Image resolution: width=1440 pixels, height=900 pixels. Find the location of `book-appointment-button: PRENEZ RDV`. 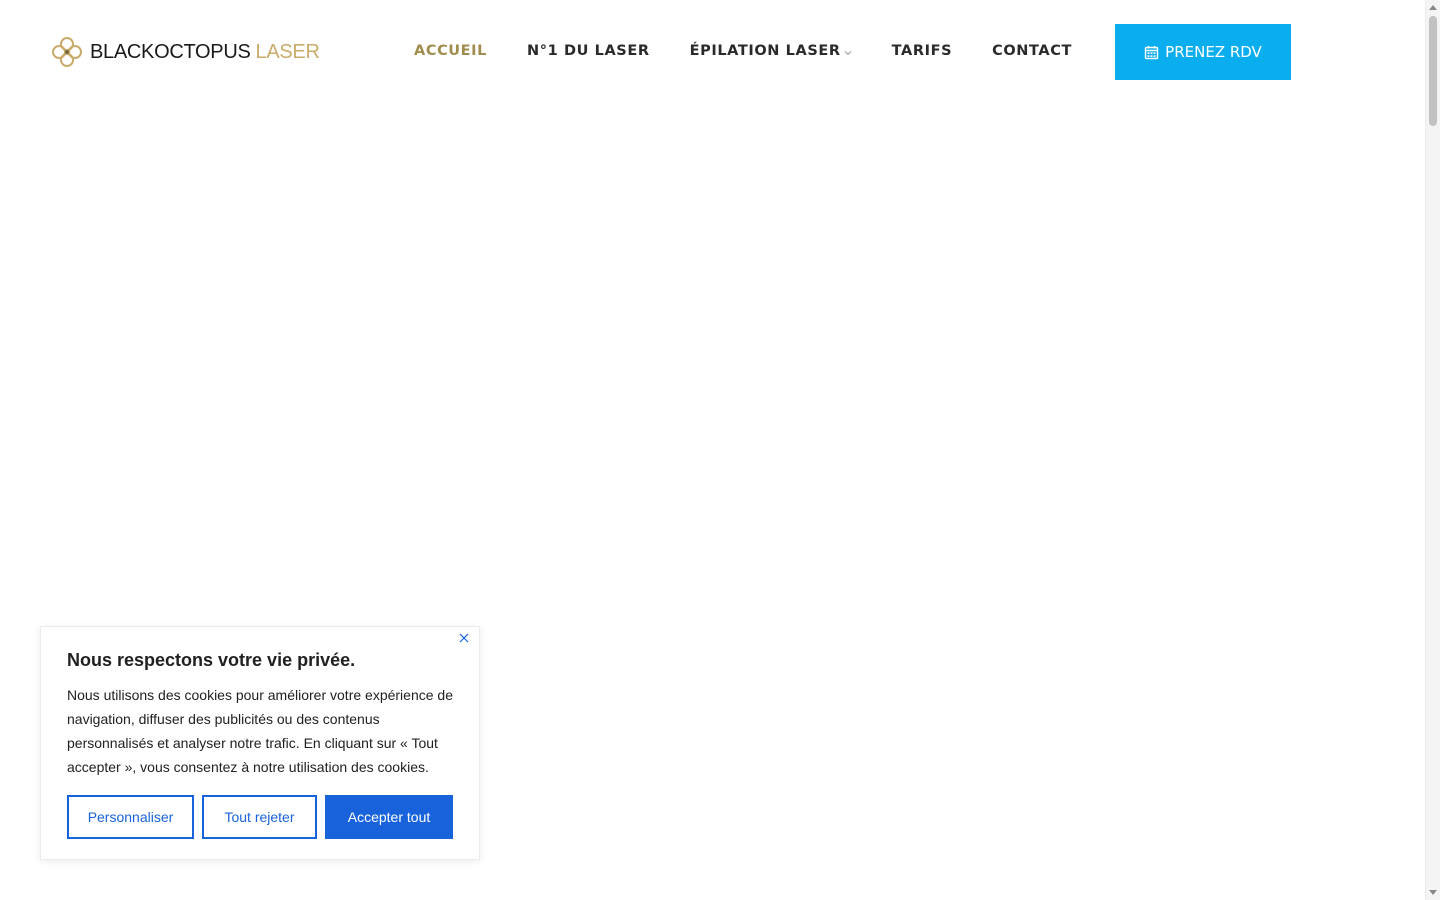

book-appointment-button: PRENEZ RDV is located at coordinates (1203, 52).